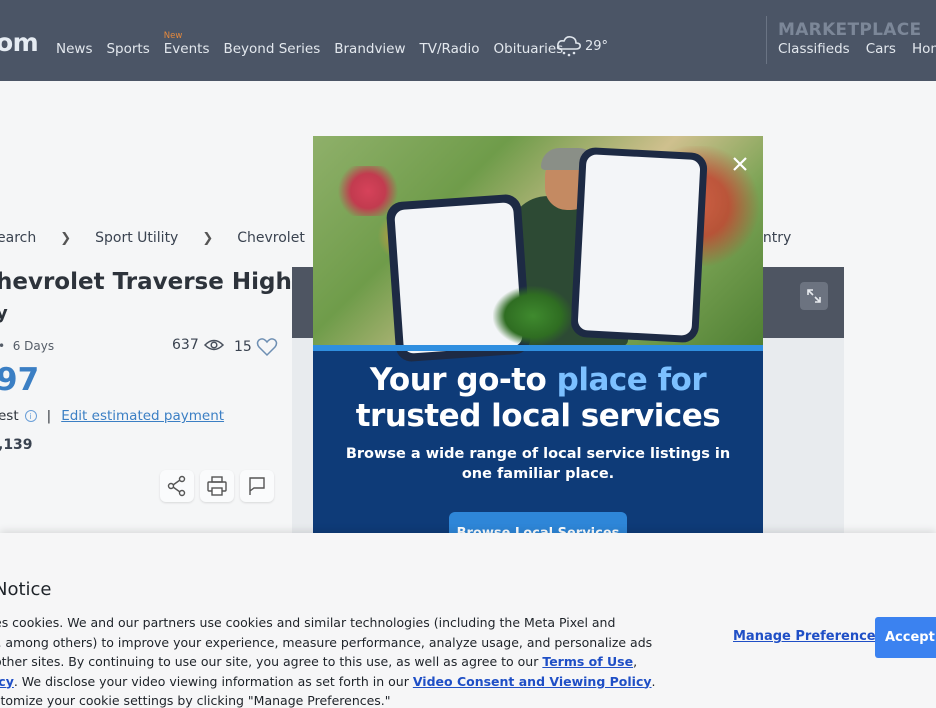 This screenshot has height=708, width=936. I want to click on snow-cloud-icon, so click(569, 46).